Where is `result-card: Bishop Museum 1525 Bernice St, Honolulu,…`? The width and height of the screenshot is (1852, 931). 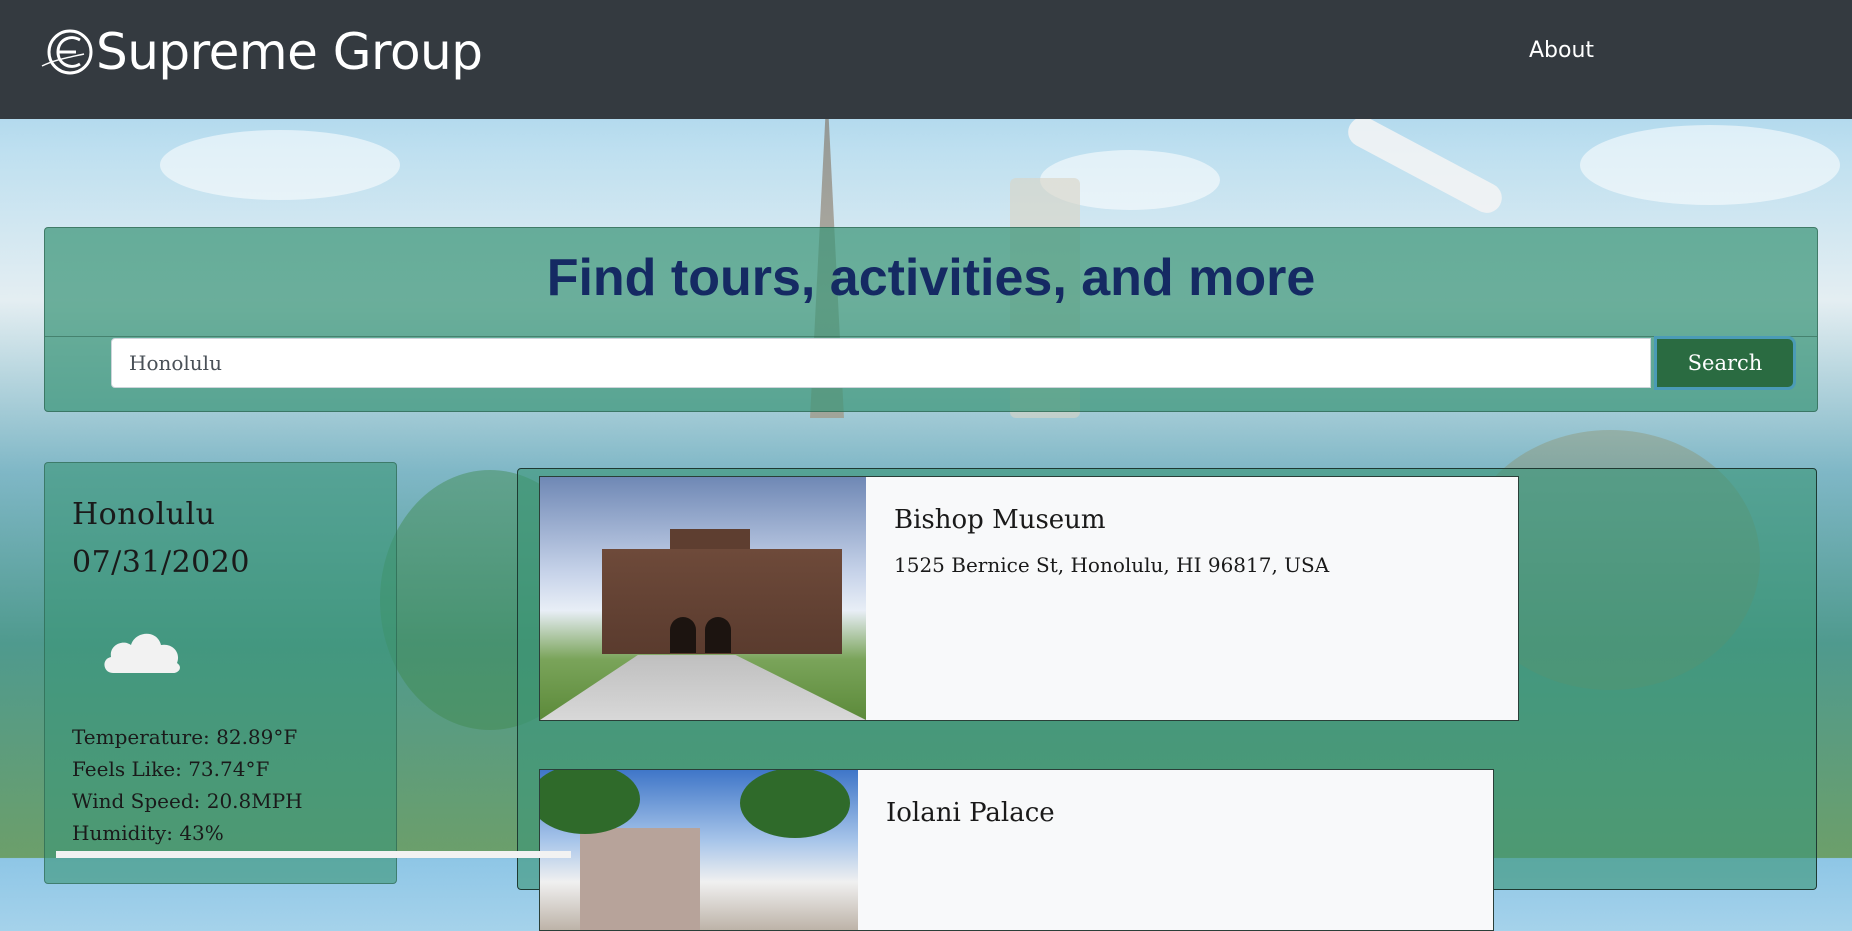 result-card: Bishop Museum 1525 Bernice St, Honolulu,… is located at coordinates (1029, 598).